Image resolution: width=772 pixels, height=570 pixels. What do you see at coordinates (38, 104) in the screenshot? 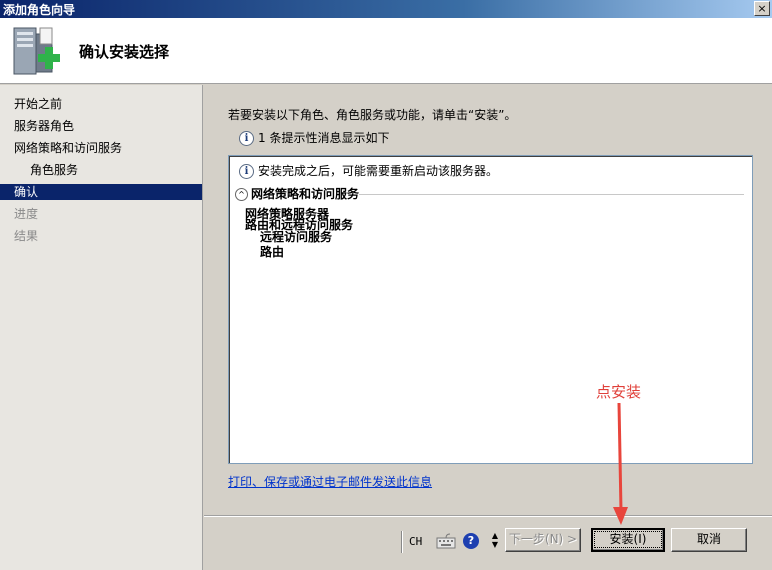
I see `step-before-you-begin: 开始之前` at bounding box center [38, 104].